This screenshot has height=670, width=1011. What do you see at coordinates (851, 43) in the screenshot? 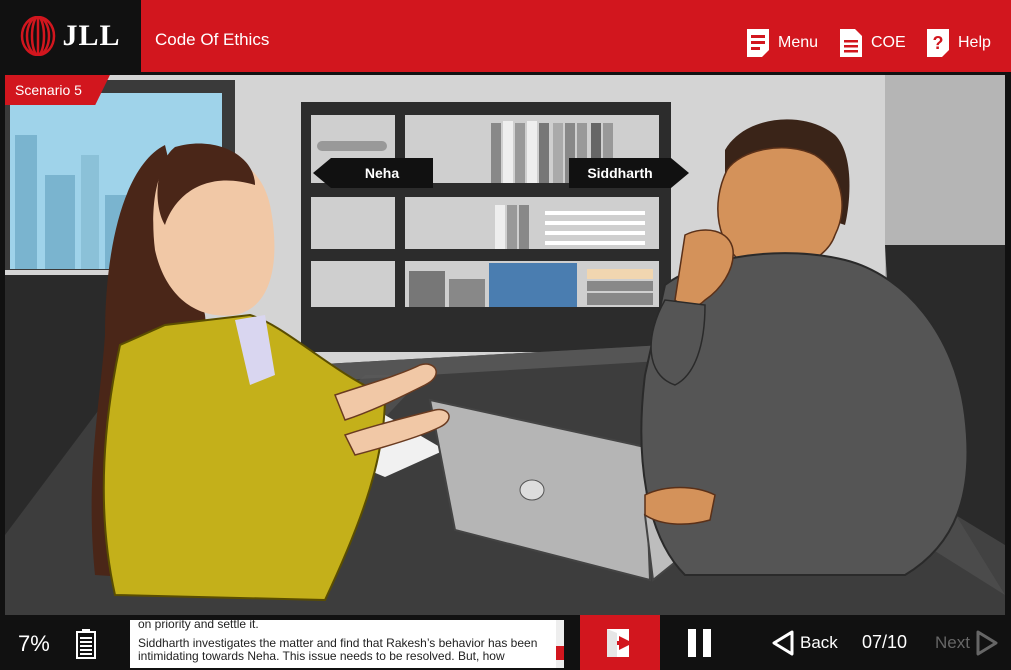
I see `document-icon` at bounding box center [851, 43].